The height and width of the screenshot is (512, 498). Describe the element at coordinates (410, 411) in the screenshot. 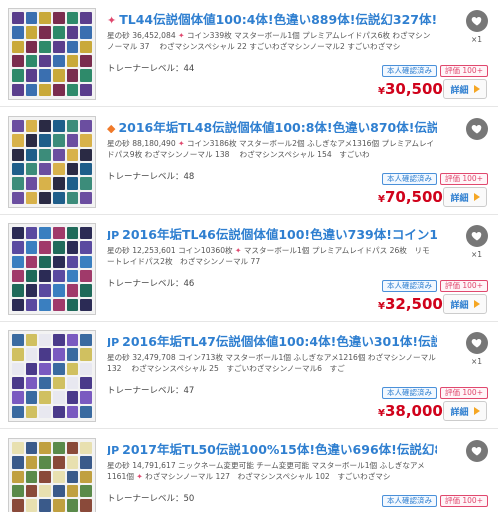

I see `listing-price: ¥38,000` at that location.